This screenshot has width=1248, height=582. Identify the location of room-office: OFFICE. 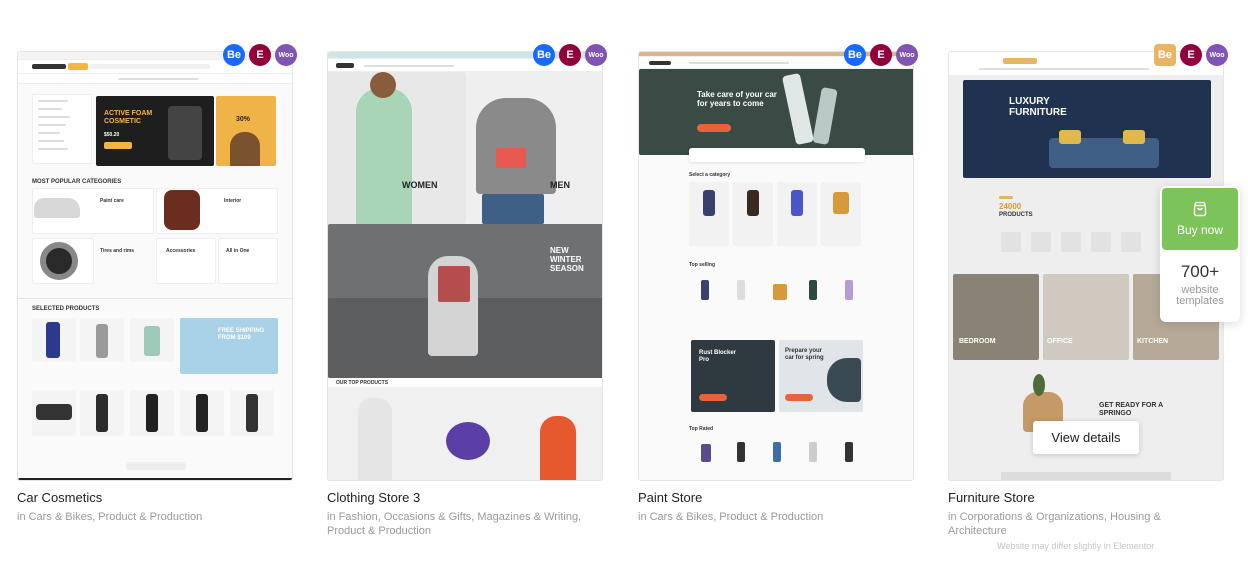
(1060, 341).